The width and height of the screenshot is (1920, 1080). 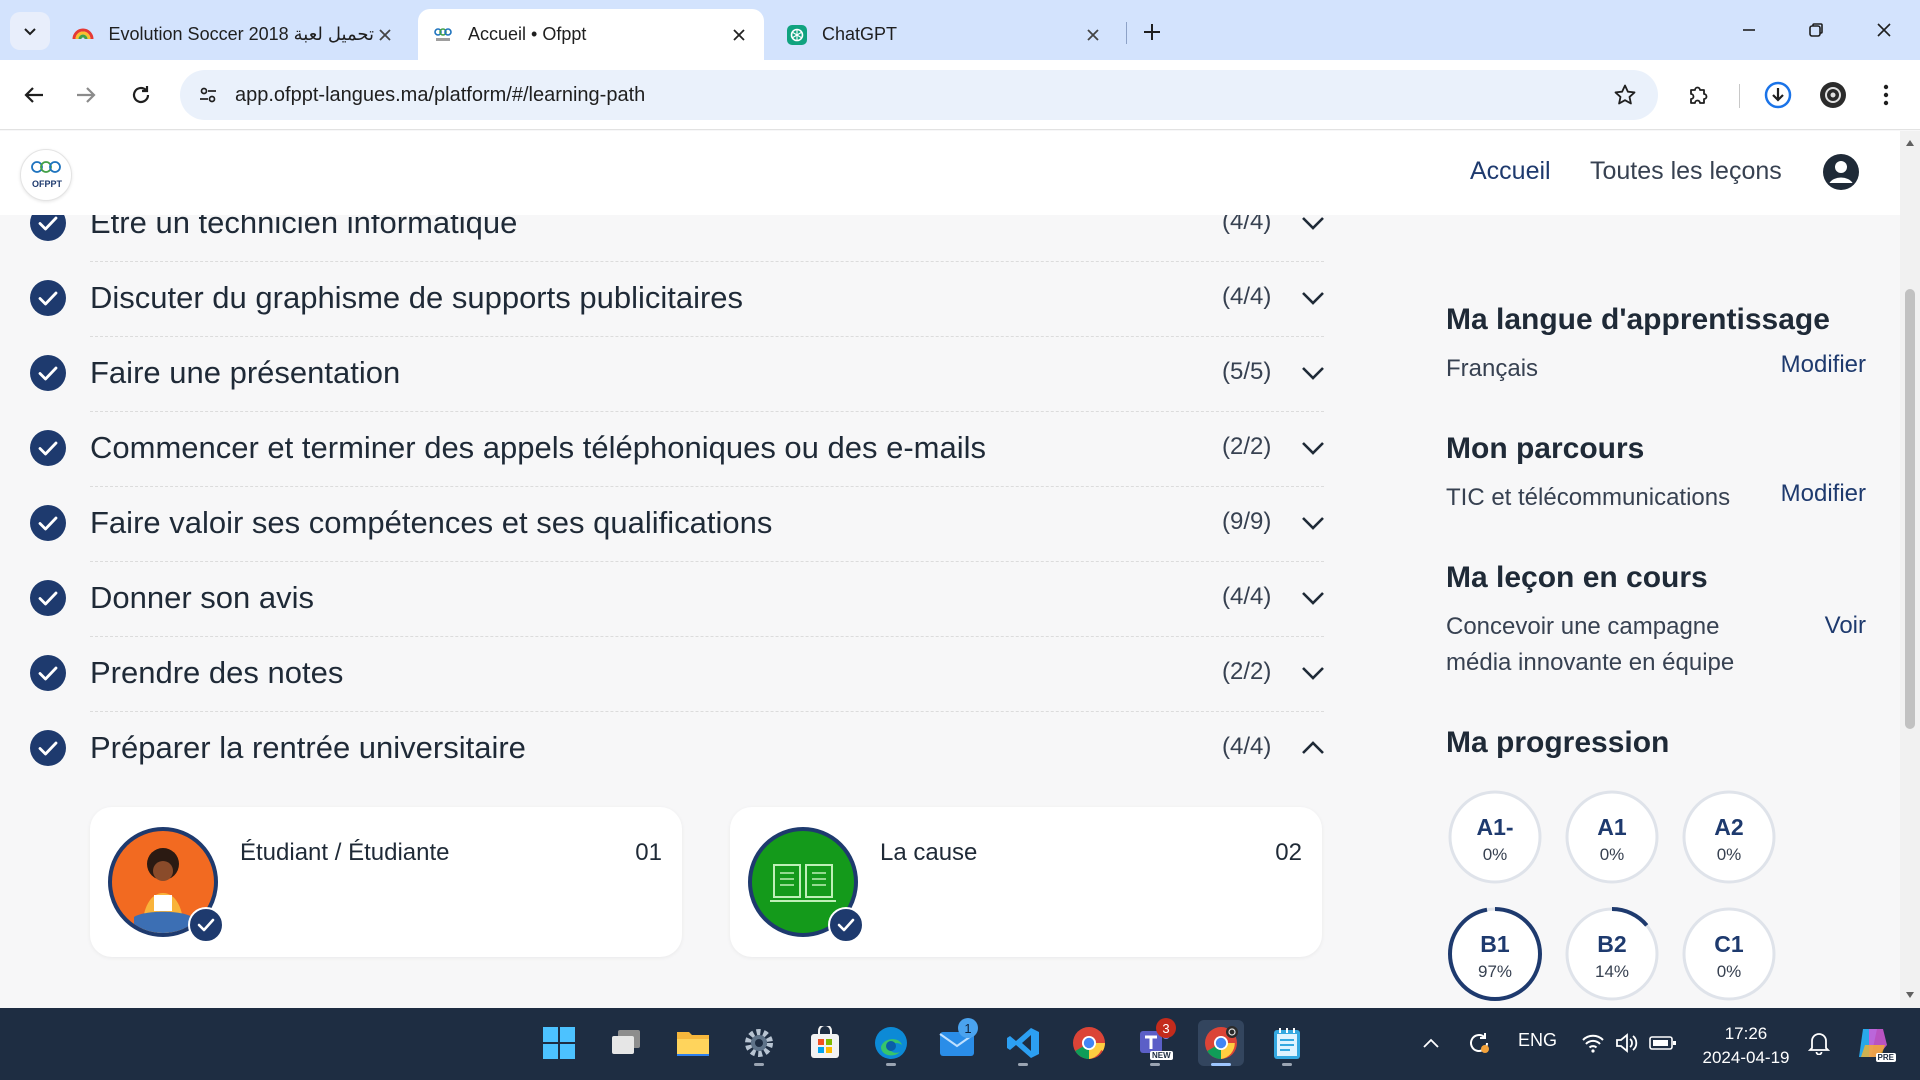 What do you see at coordinates (1841, 172) in the screenshot?
I see `user-account-icon` at bounding box center [1841, 172].